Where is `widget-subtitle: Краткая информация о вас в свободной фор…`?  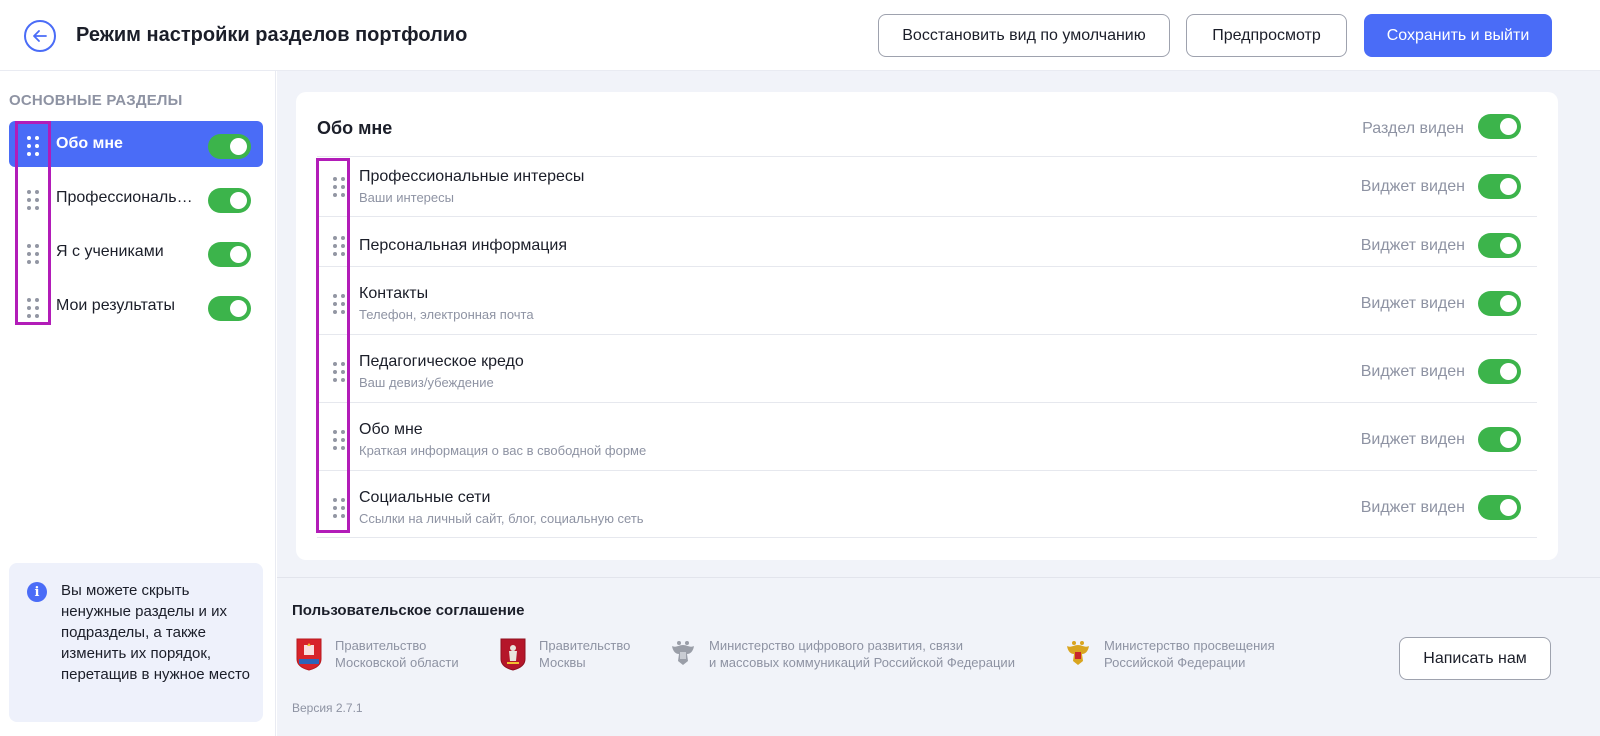
widget-subtitle: Краткая информация о вас в свободной фор… is located at coordinates (503, 450).